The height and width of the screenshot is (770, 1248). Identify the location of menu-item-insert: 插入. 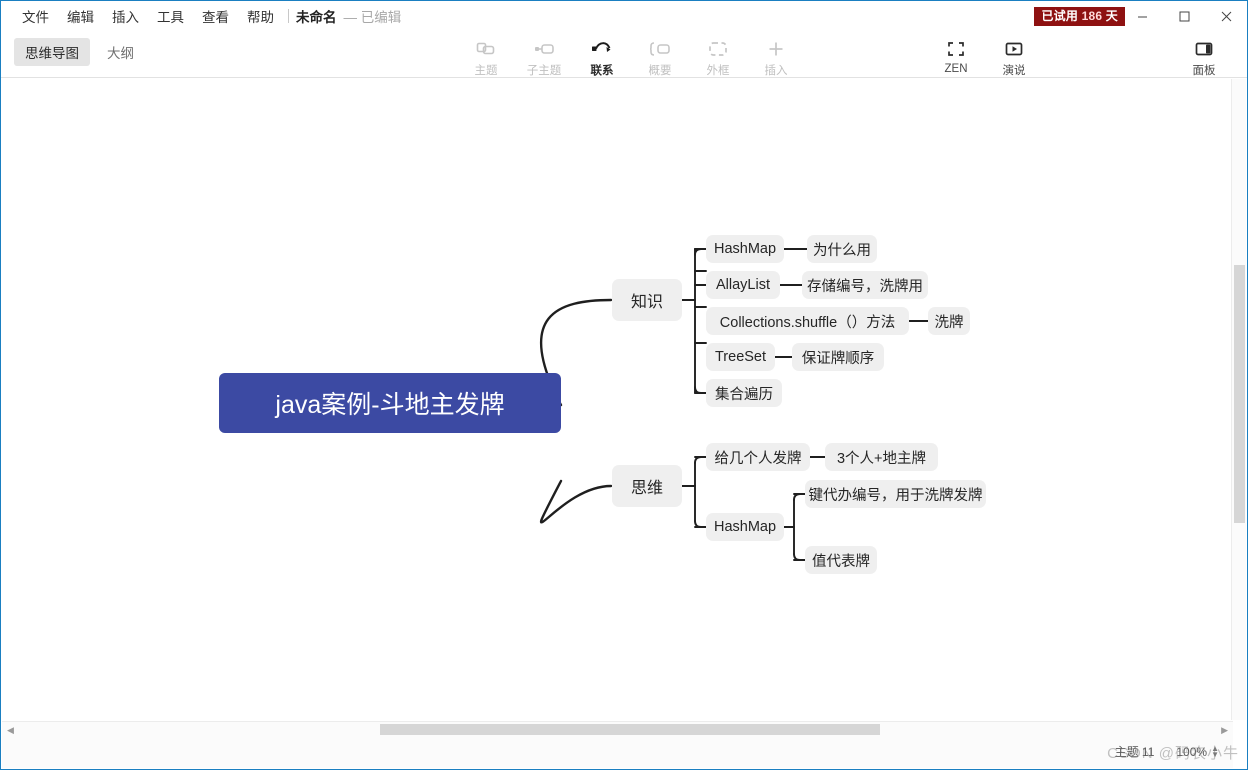
(125, 16).